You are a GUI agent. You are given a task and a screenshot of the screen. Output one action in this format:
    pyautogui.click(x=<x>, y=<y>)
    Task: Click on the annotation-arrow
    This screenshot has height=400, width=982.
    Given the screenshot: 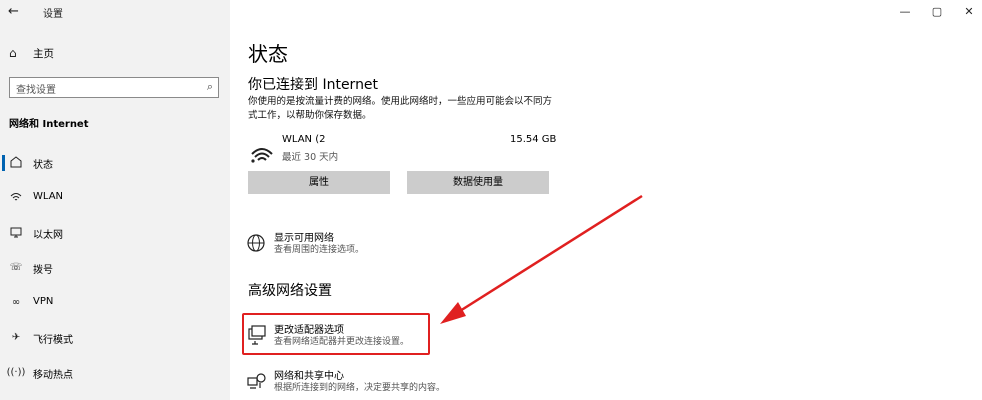 What is the action you would take?
    pyautogui.click(x=541, y=259)
    